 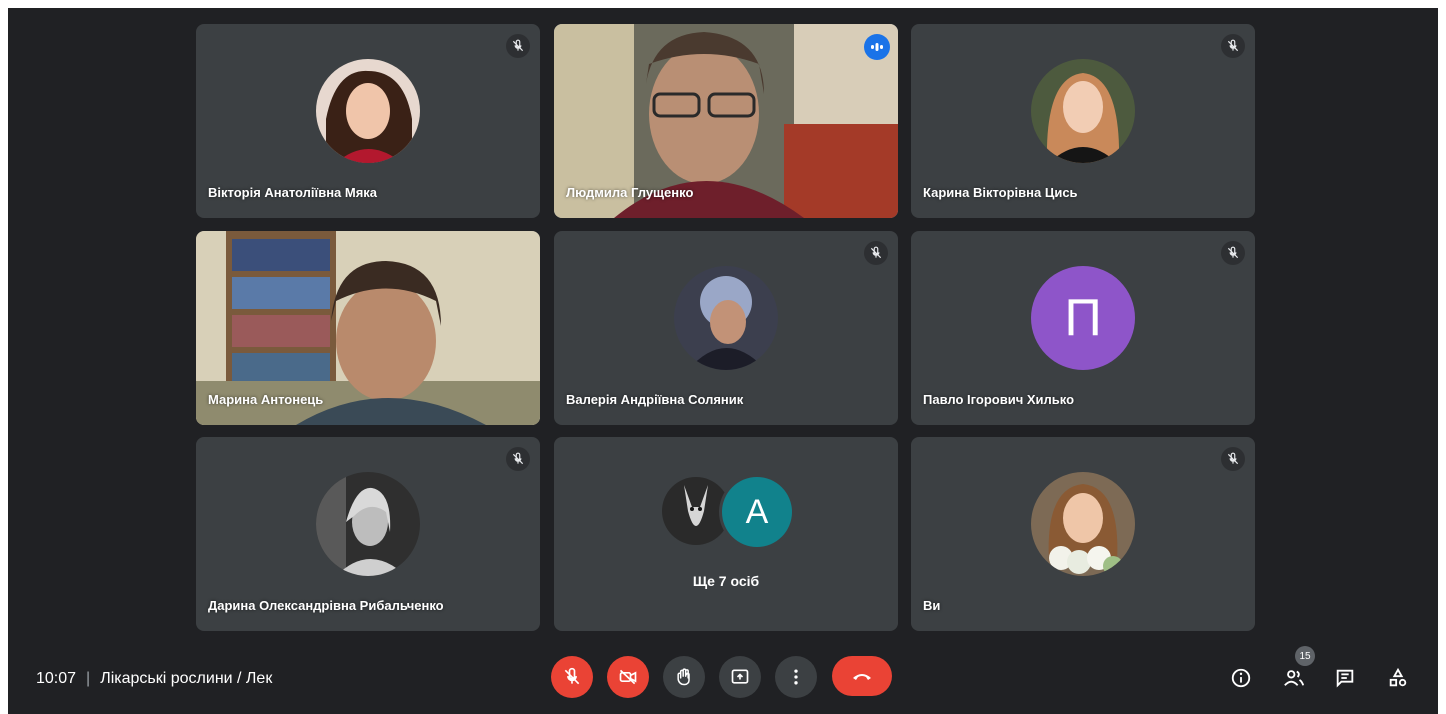 I want to click on avatar-letter: П, so click(x=1083, y=318).